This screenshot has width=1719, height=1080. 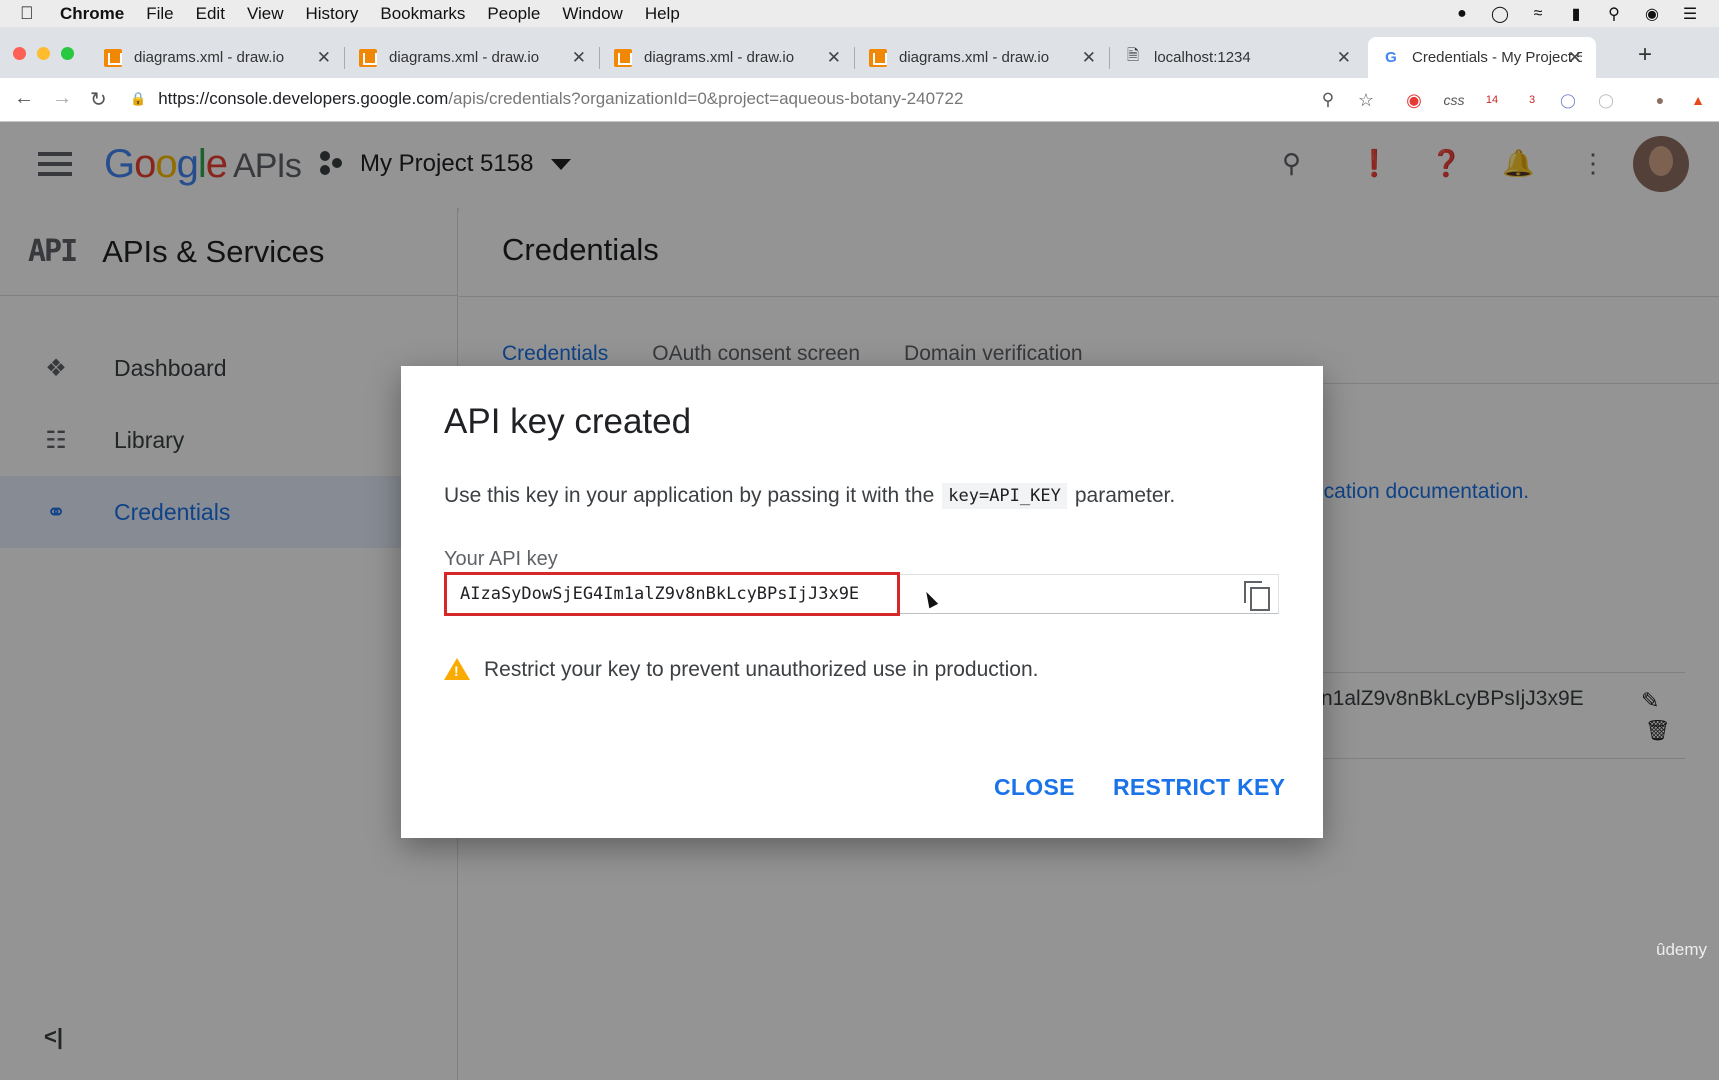 I want to click on battery-icon: ▮, so click(x=1576, y=14).